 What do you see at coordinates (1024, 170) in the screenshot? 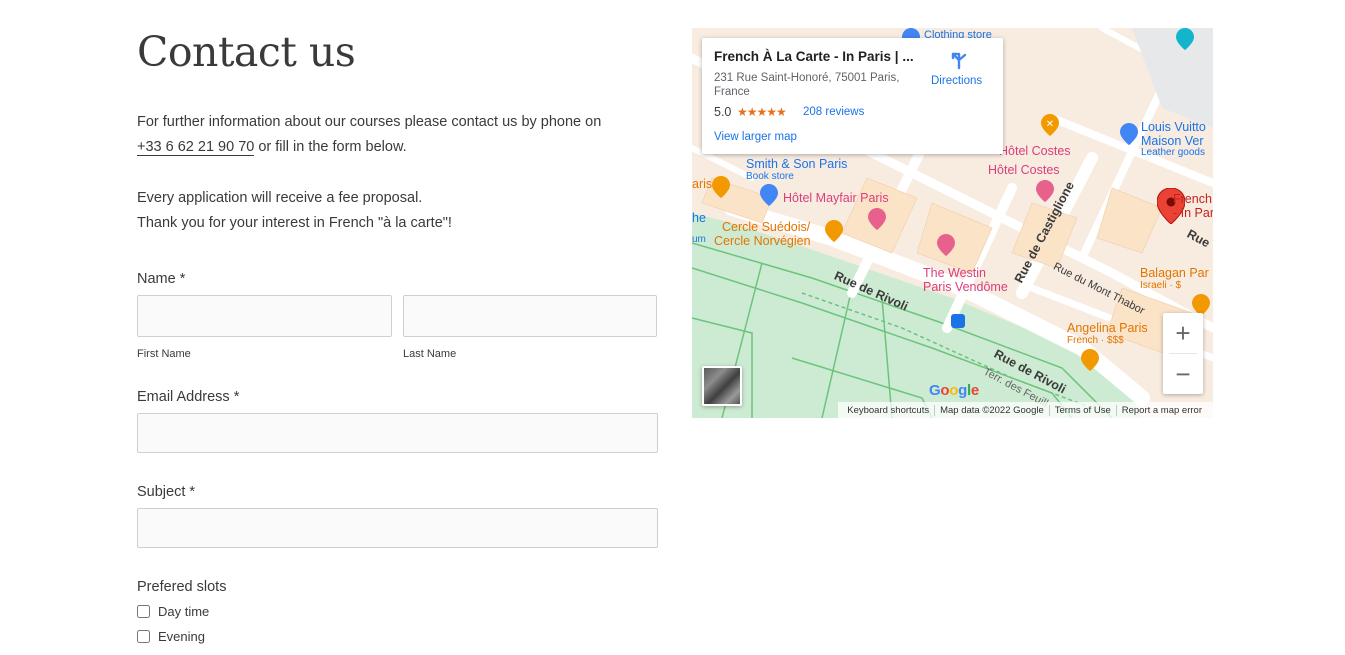
I see `poi-hotel-costes-2: Hôtel Costes` at bounding box center [1024, 170].